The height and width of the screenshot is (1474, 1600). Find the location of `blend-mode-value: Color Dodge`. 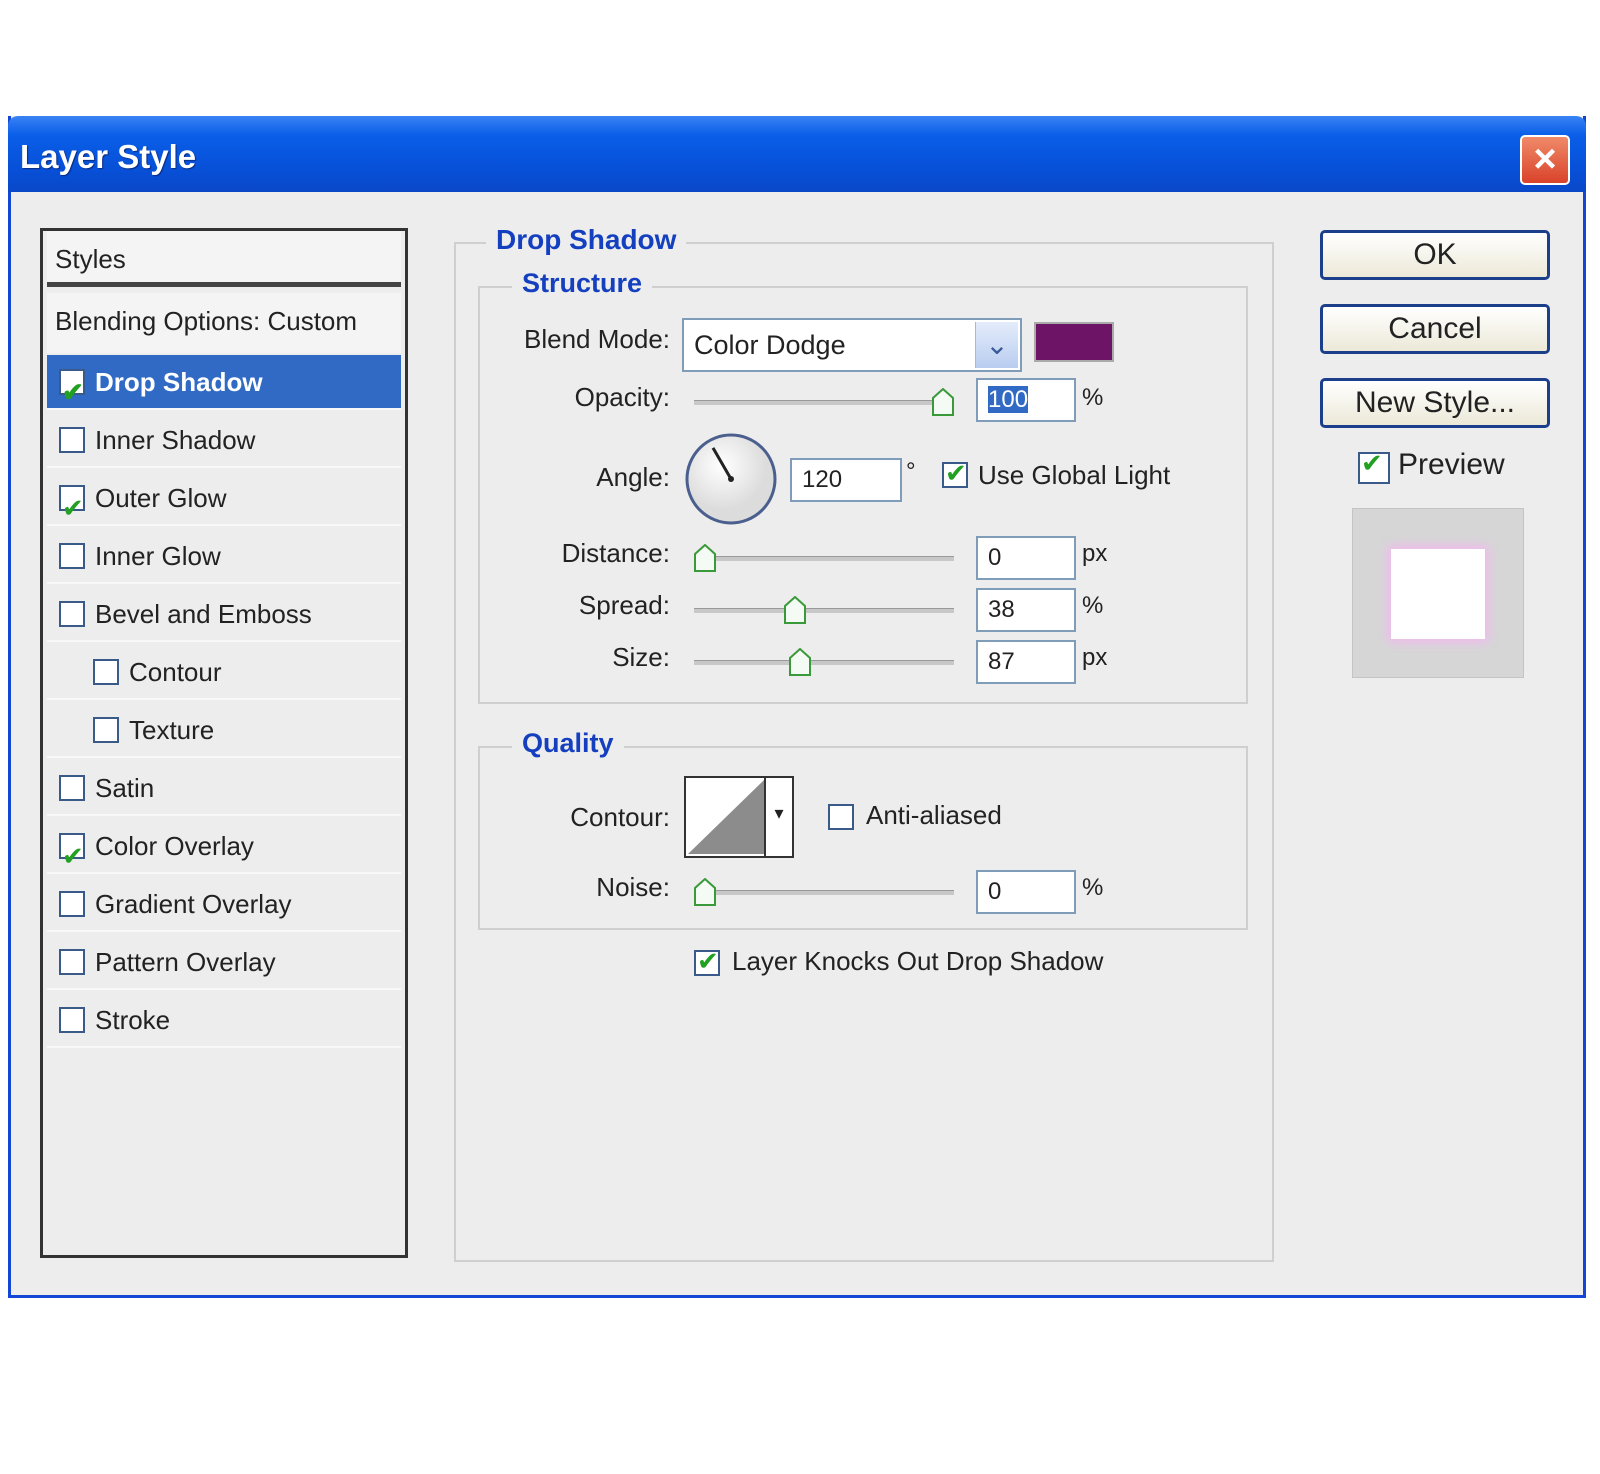

blend-mode-value: Color Dodge is located at coordinates (770, 345).